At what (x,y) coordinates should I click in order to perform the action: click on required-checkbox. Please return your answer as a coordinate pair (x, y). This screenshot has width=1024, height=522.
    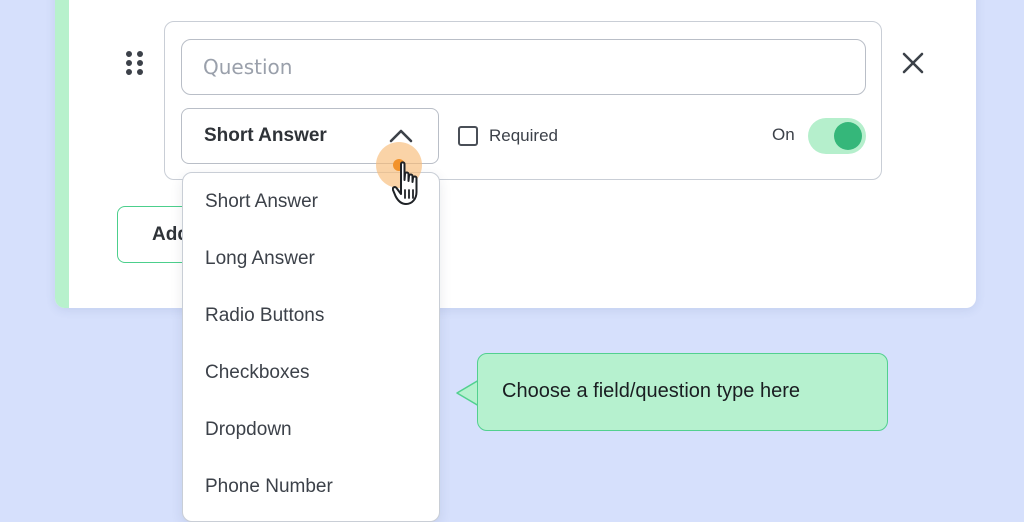
    Looking at the image, I should click on (468, 136).